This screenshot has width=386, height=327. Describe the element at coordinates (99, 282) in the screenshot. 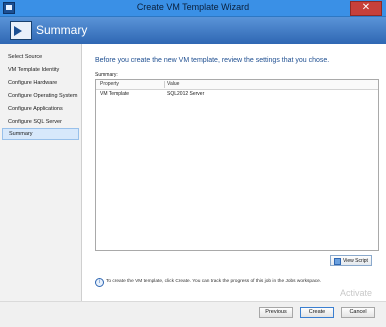

I see `info-icon: i` at that location.